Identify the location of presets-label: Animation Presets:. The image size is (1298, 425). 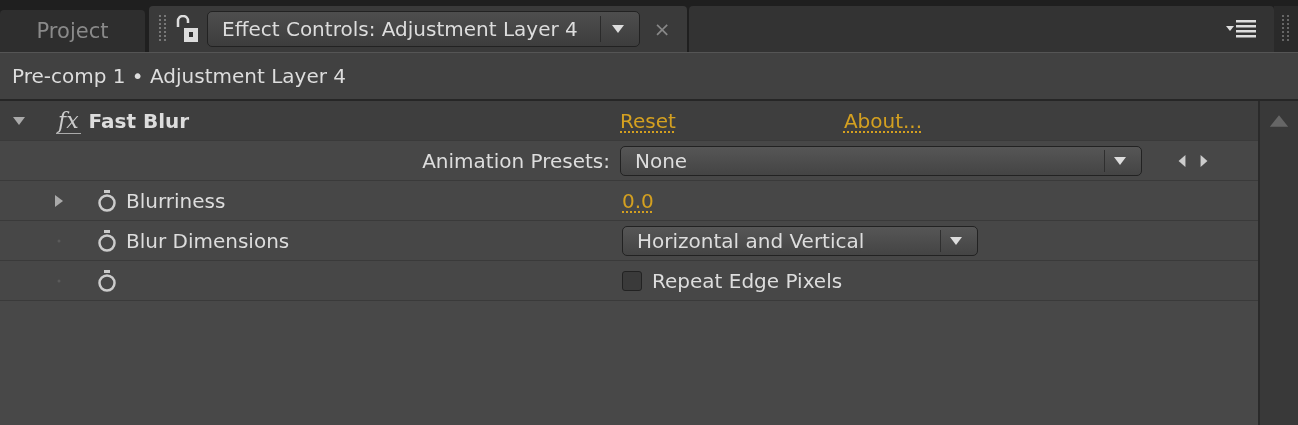
(516, 160).